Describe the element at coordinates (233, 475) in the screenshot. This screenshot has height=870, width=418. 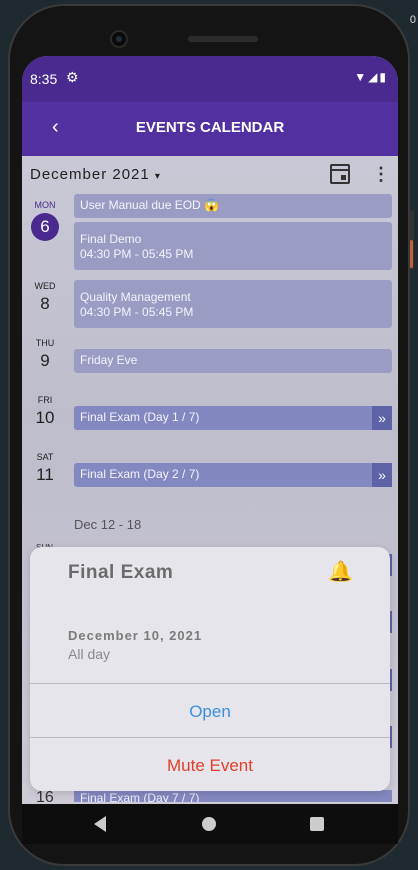
I see `event-final-exam-day2: Final Exam (Day 2 / 7) »` at that location.